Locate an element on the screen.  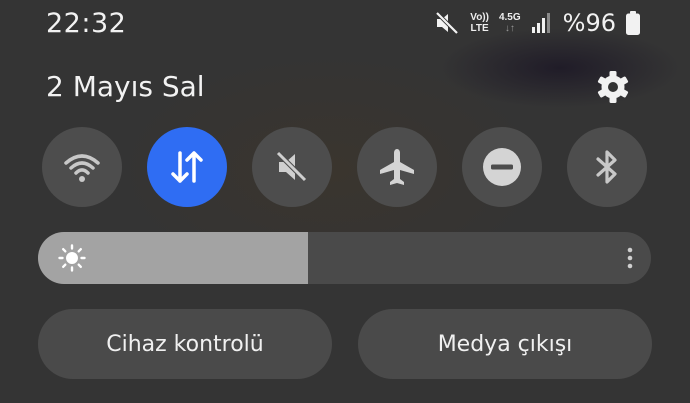
toggle-mobile-data is located at coordinates (187, 167).